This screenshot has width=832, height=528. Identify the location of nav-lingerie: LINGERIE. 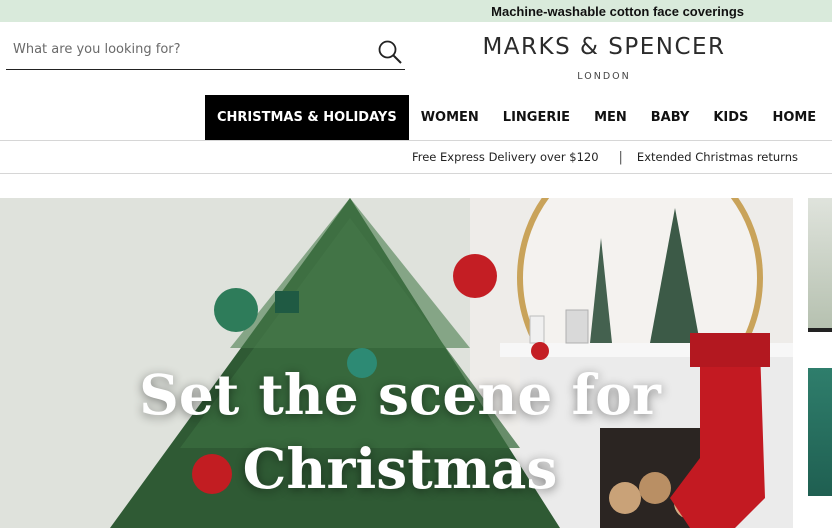
(536, 117).